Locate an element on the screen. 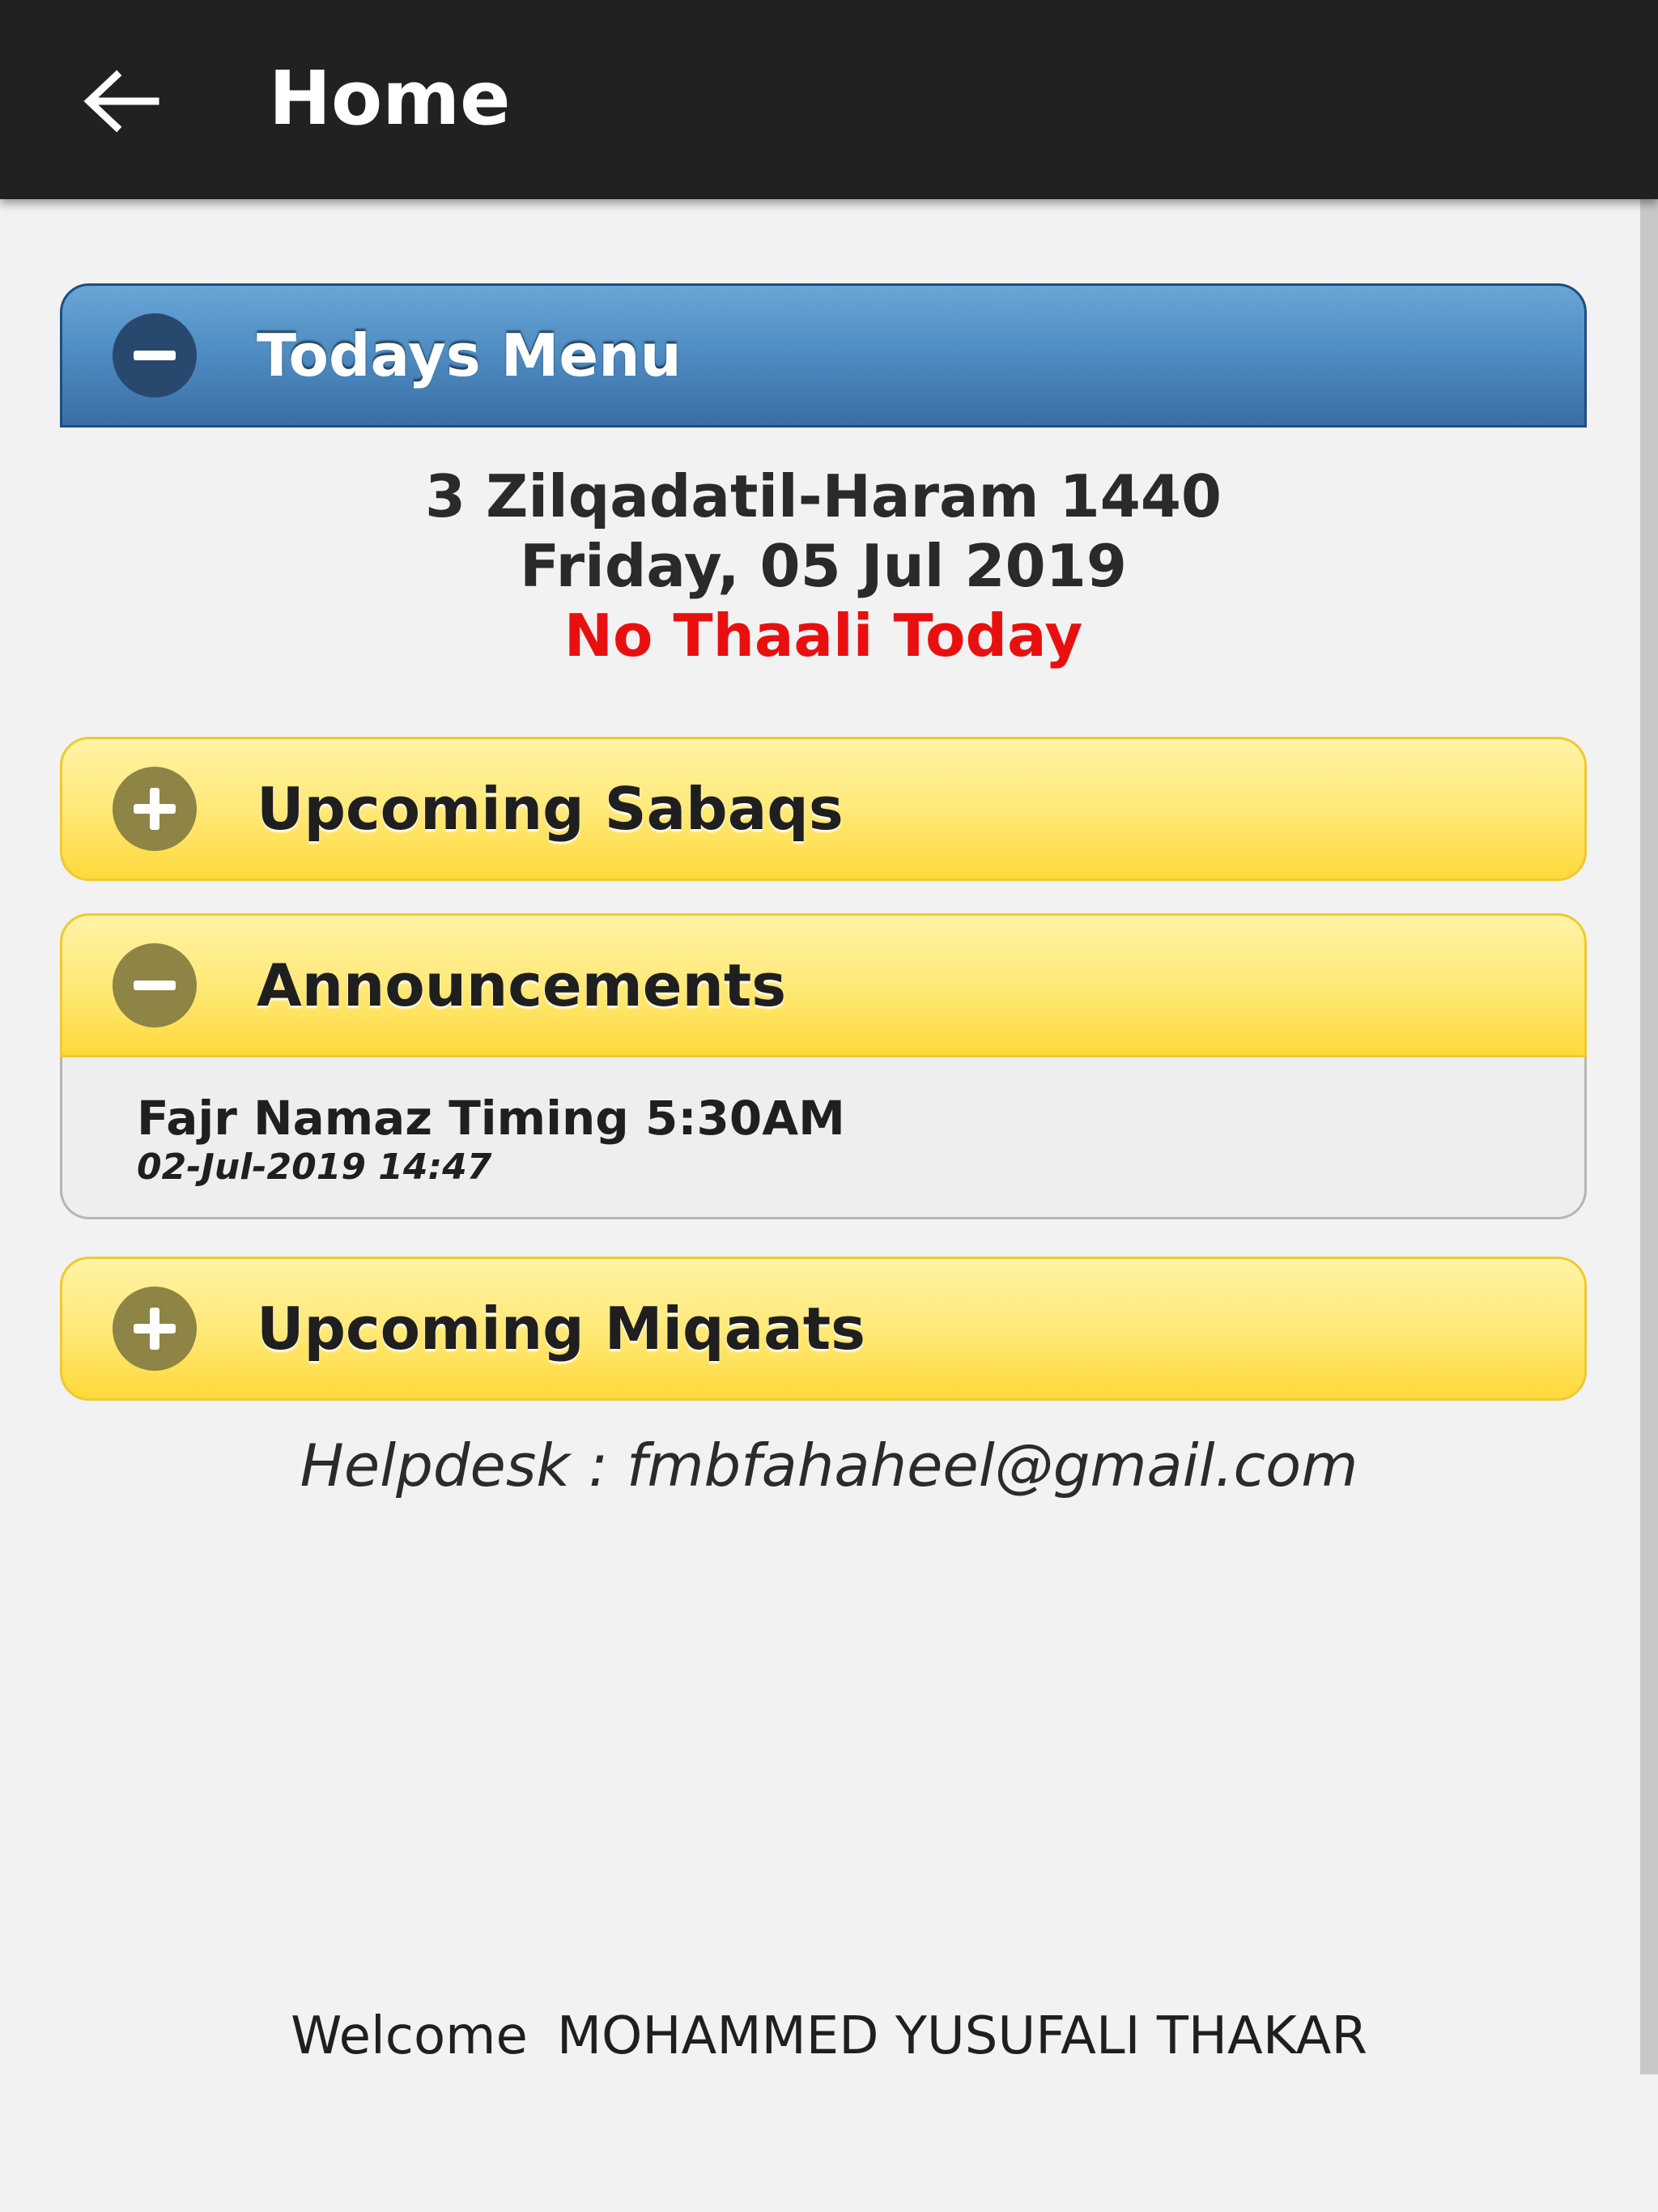  upcoming-miqaats-panel: Upcoming Miqaats is located at coordinates (823, 1329).